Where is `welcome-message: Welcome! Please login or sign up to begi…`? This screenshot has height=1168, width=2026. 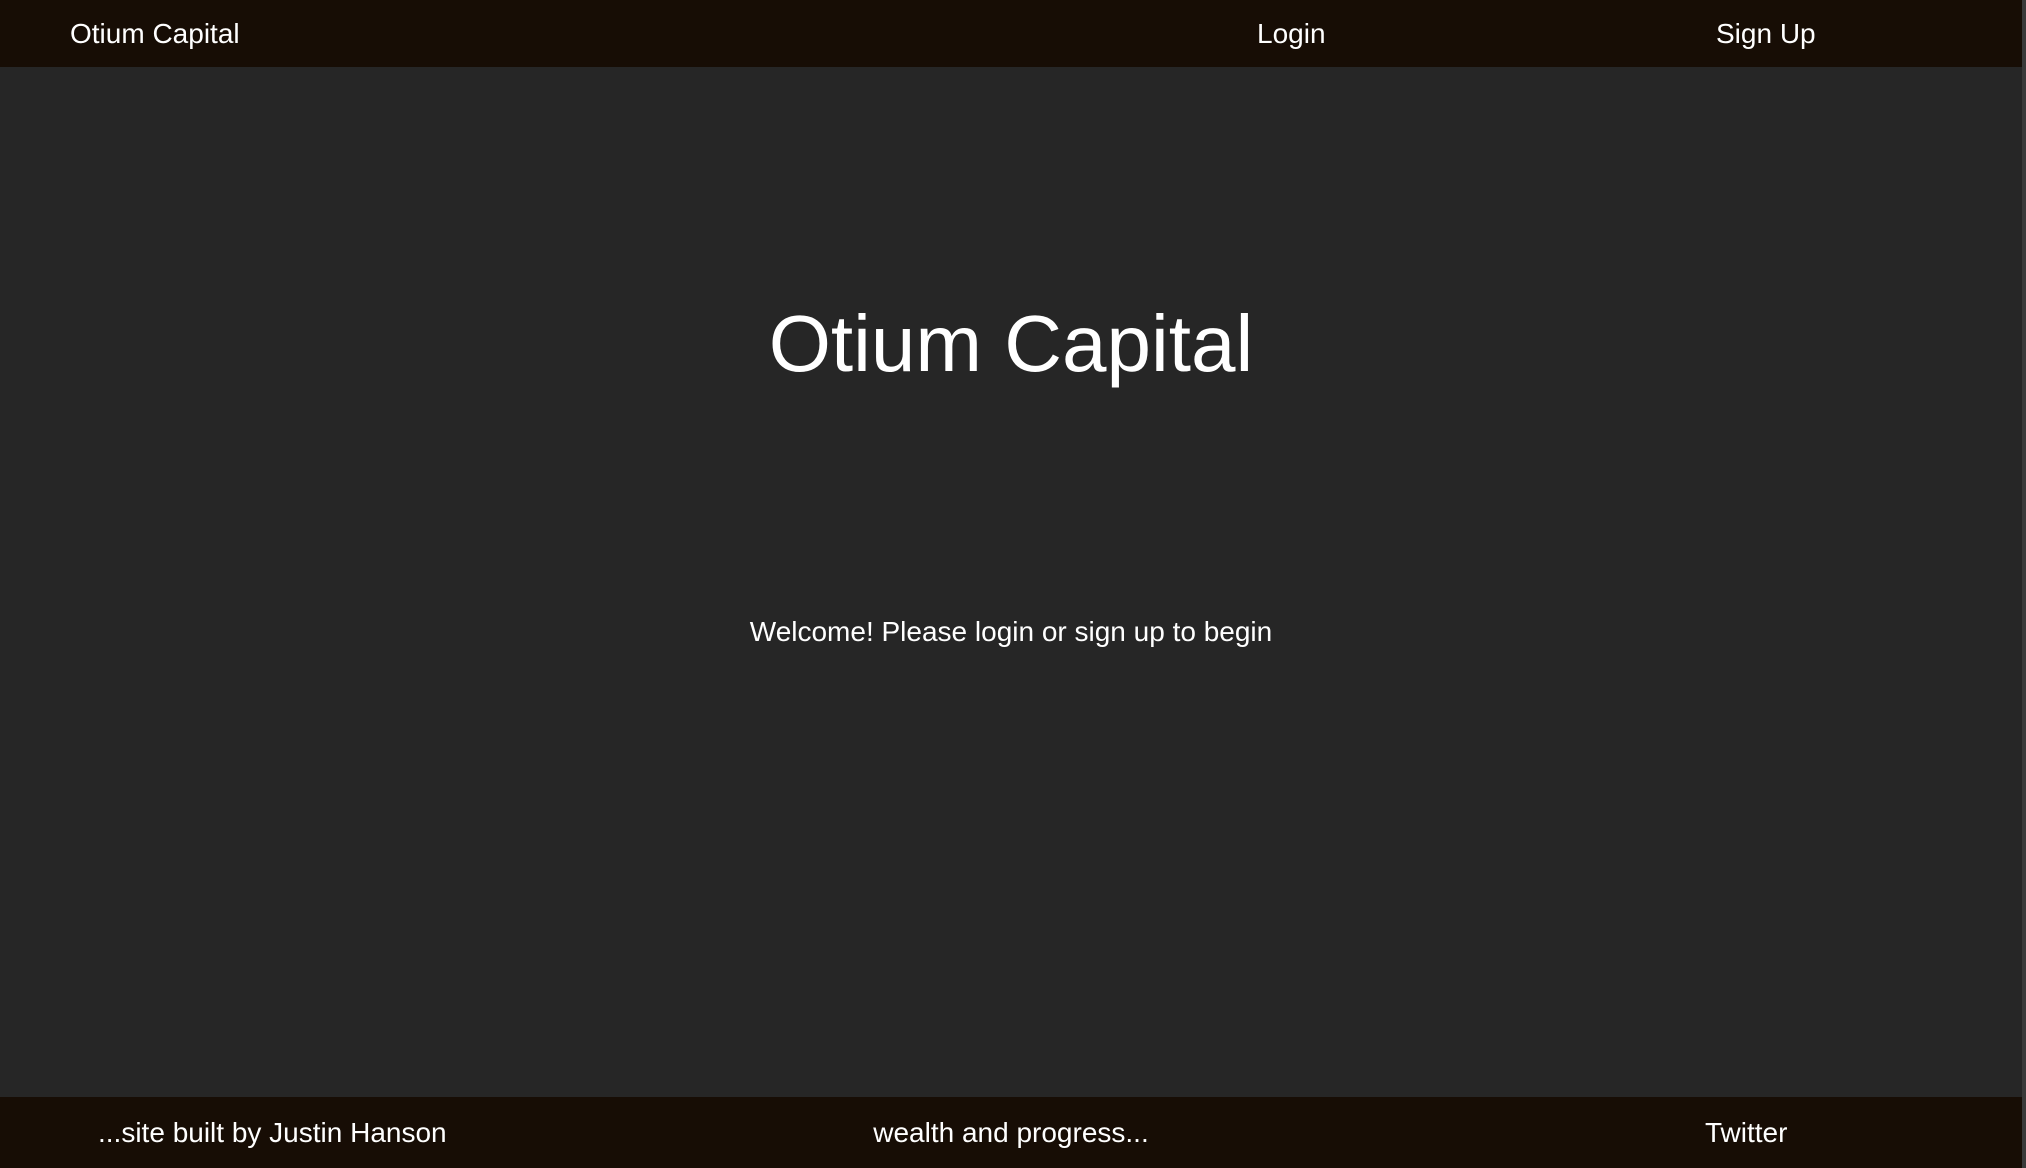
welcome-message: Welcome! Please login or sign up to begi… is located at coordinates (1011, 631).